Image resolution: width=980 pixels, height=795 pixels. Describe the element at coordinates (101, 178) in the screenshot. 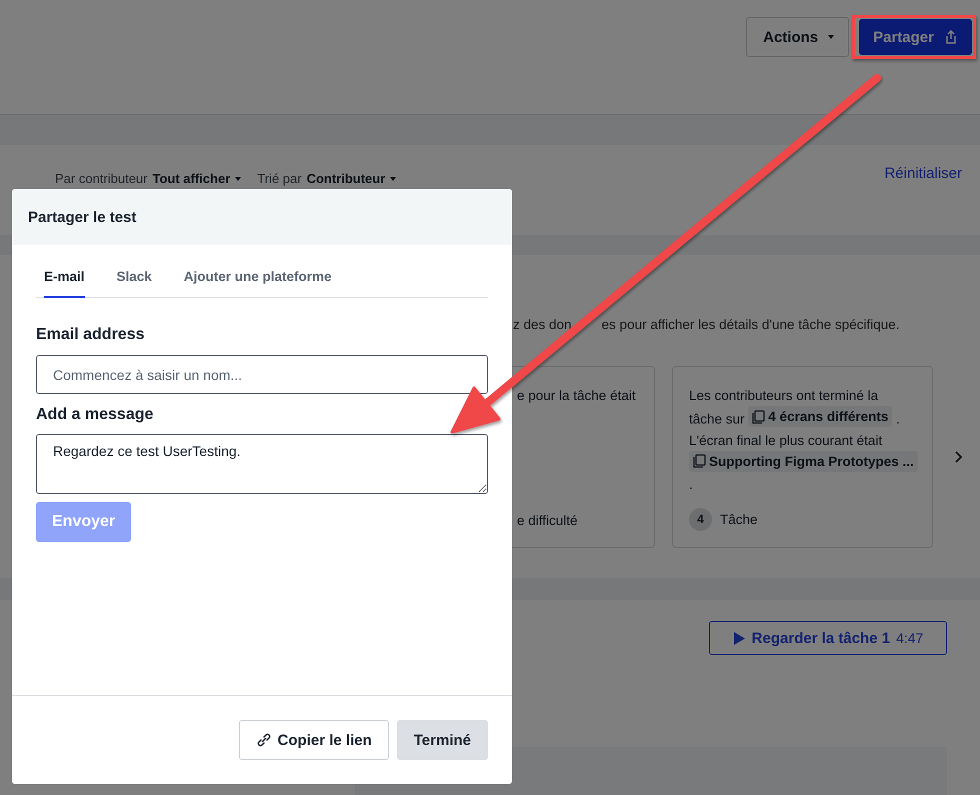

I see `filter-label: Par contributeur` at that location.